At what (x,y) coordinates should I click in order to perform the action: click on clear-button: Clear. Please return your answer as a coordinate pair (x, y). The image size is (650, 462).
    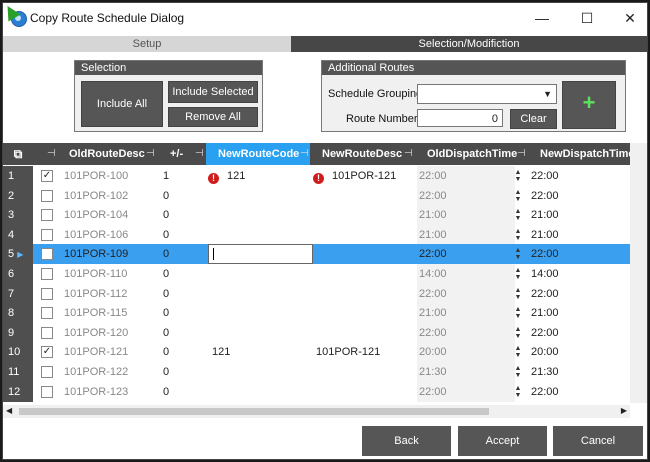
    Looking at the image, I should click on (533, 119).